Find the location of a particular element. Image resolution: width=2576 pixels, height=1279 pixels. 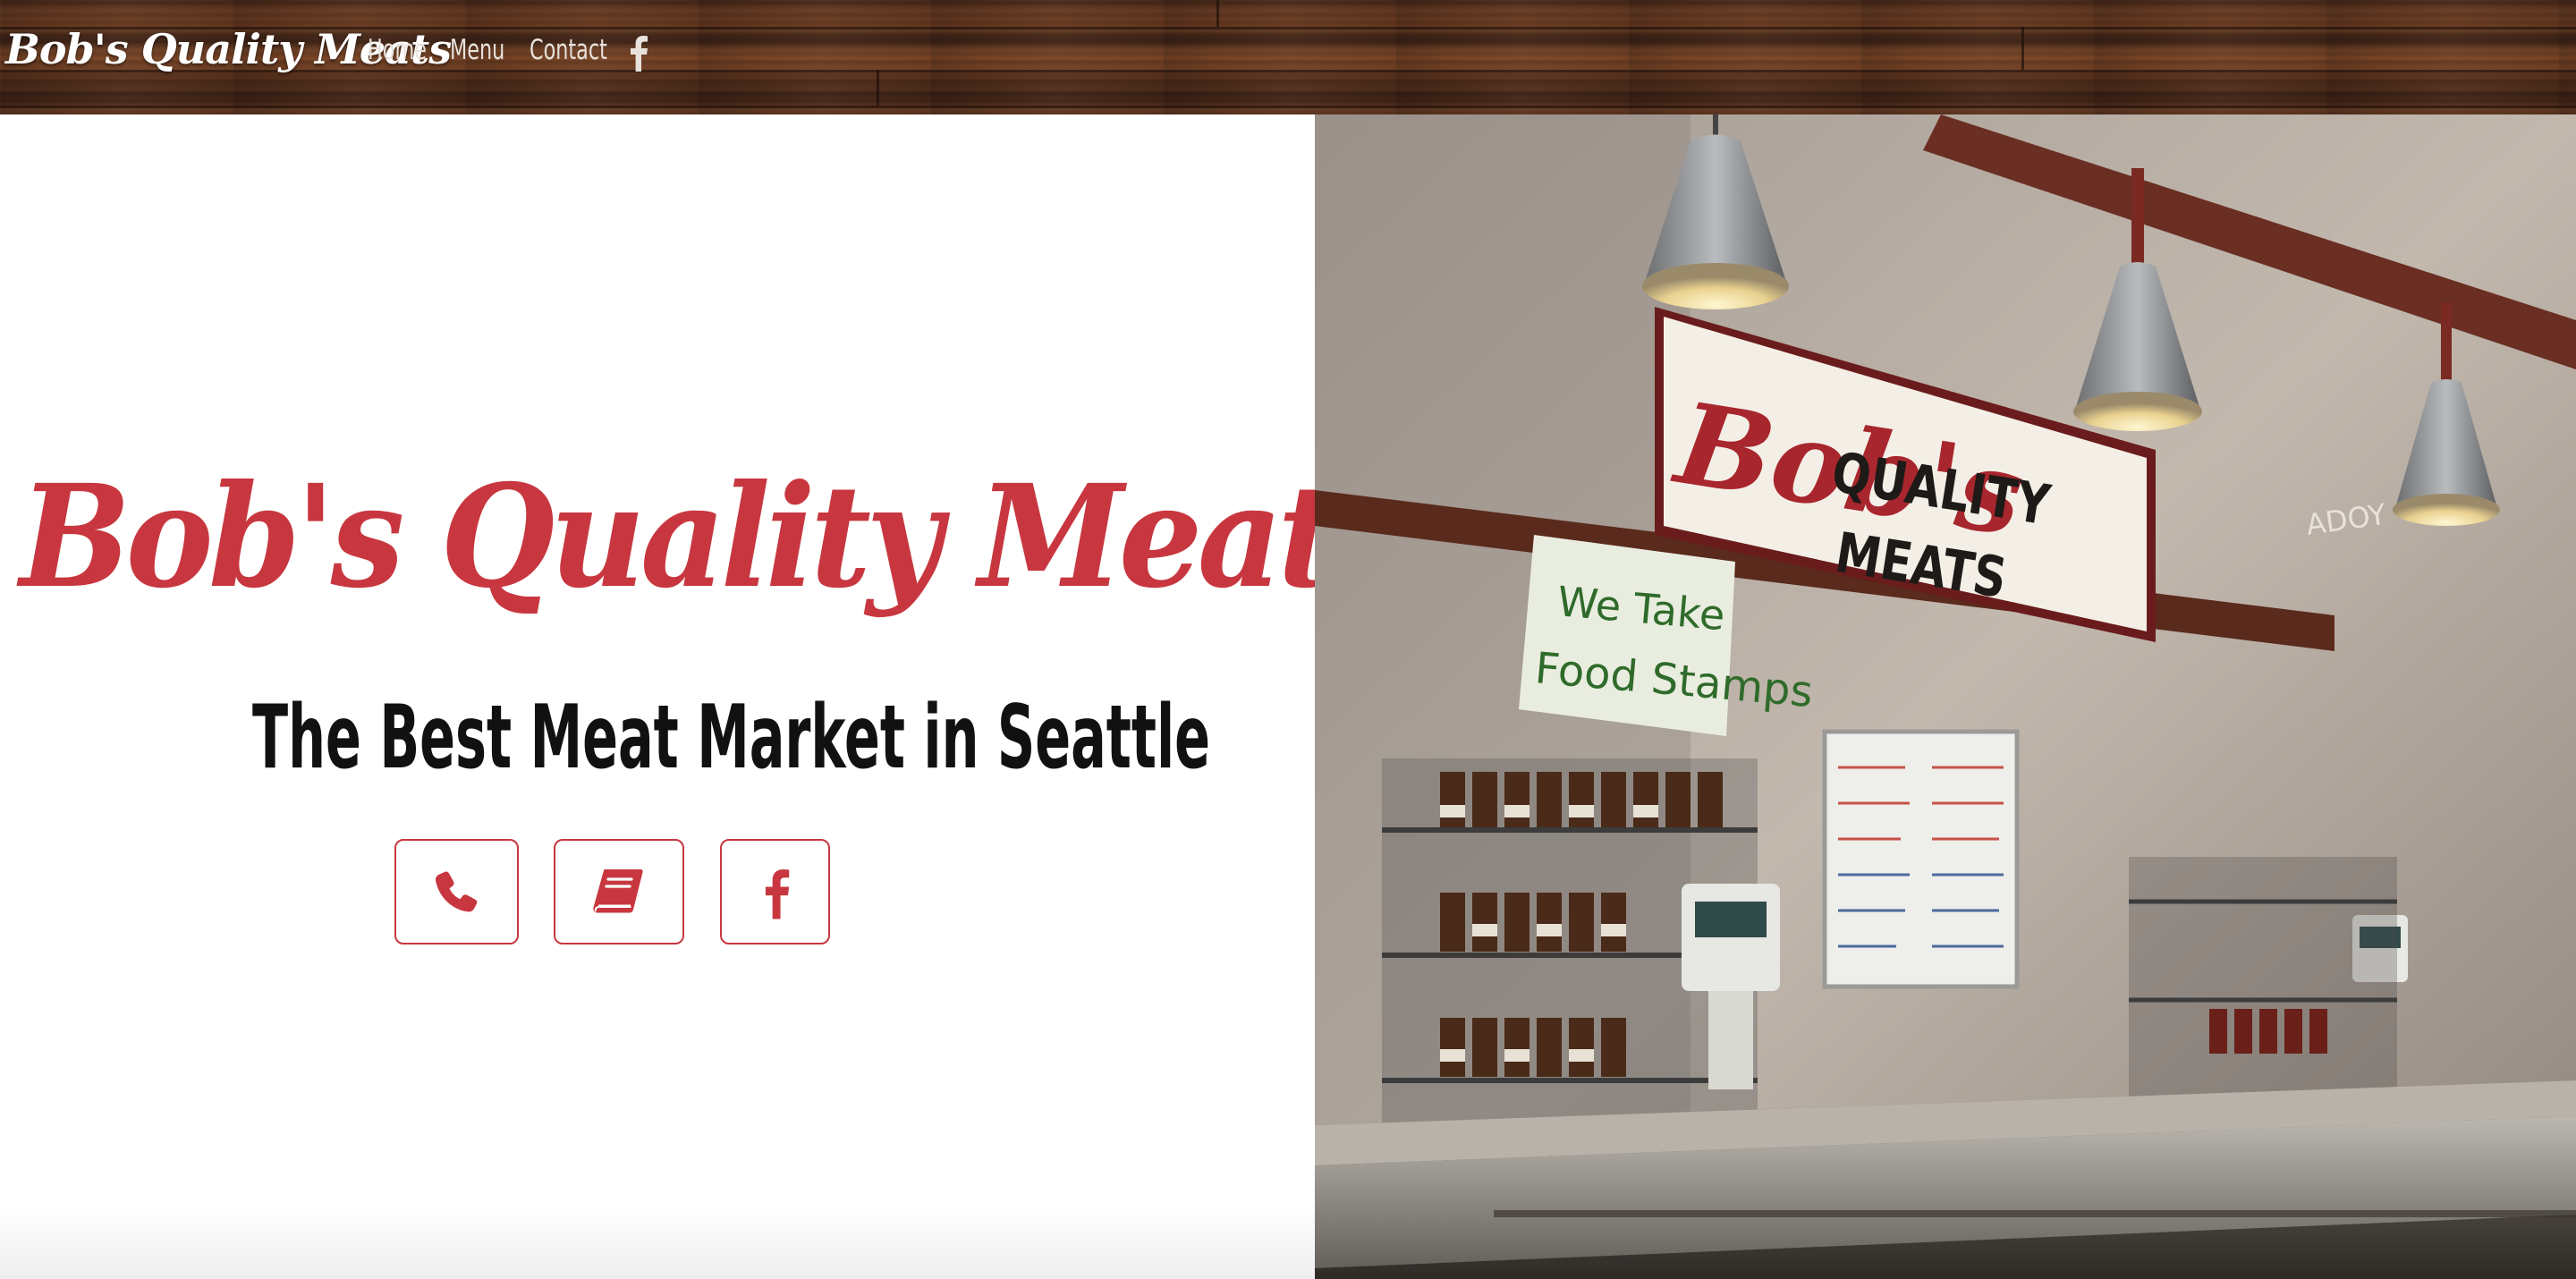

top-navbar: Bob's Quality Meats Home Menu Contact is located at coordinates (1288, 57).